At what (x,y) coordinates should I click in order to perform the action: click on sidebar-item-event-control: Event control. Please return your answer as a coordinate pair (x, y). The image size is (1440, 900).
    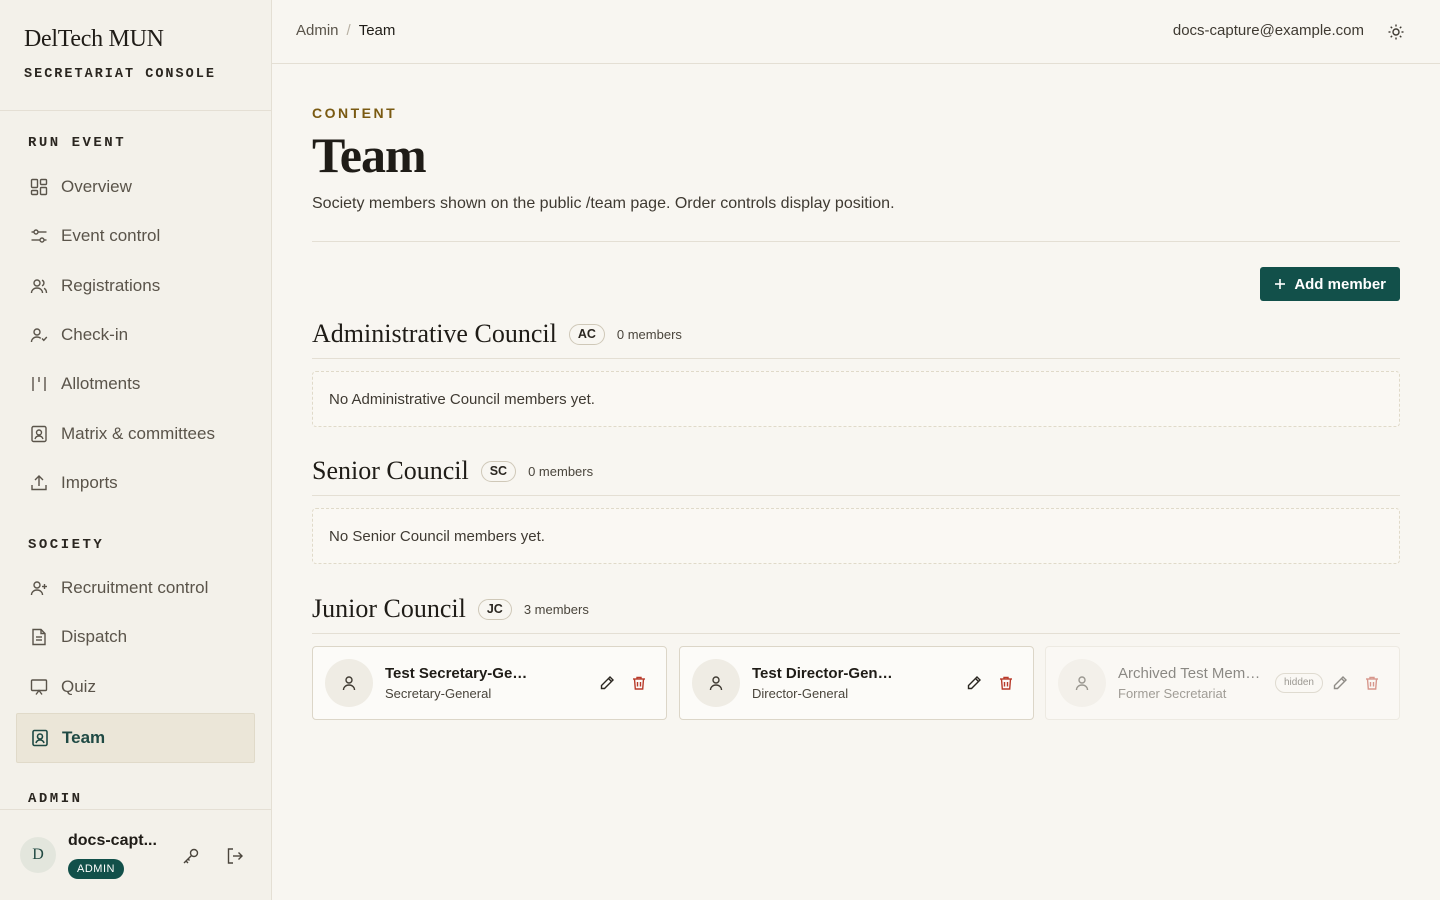
    Looking at the image, I should click on (135, 236).